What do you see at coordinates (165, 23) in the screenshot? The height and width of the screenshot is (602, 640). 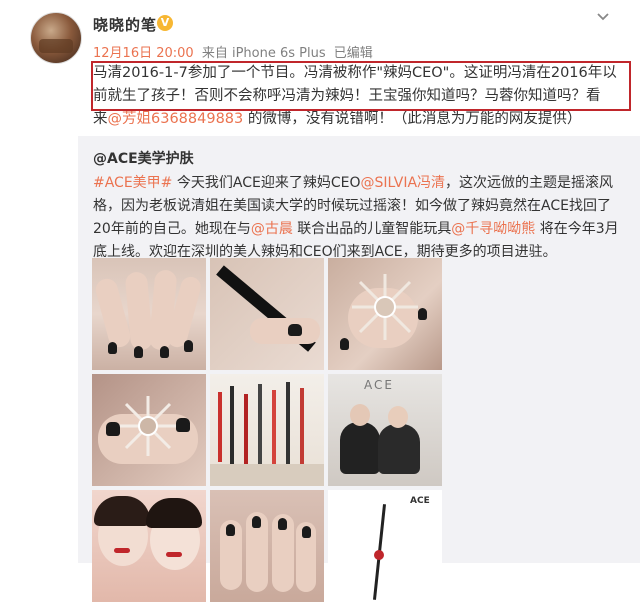 I see `vip-badge-icon: V` at bounding box center [165, 23].